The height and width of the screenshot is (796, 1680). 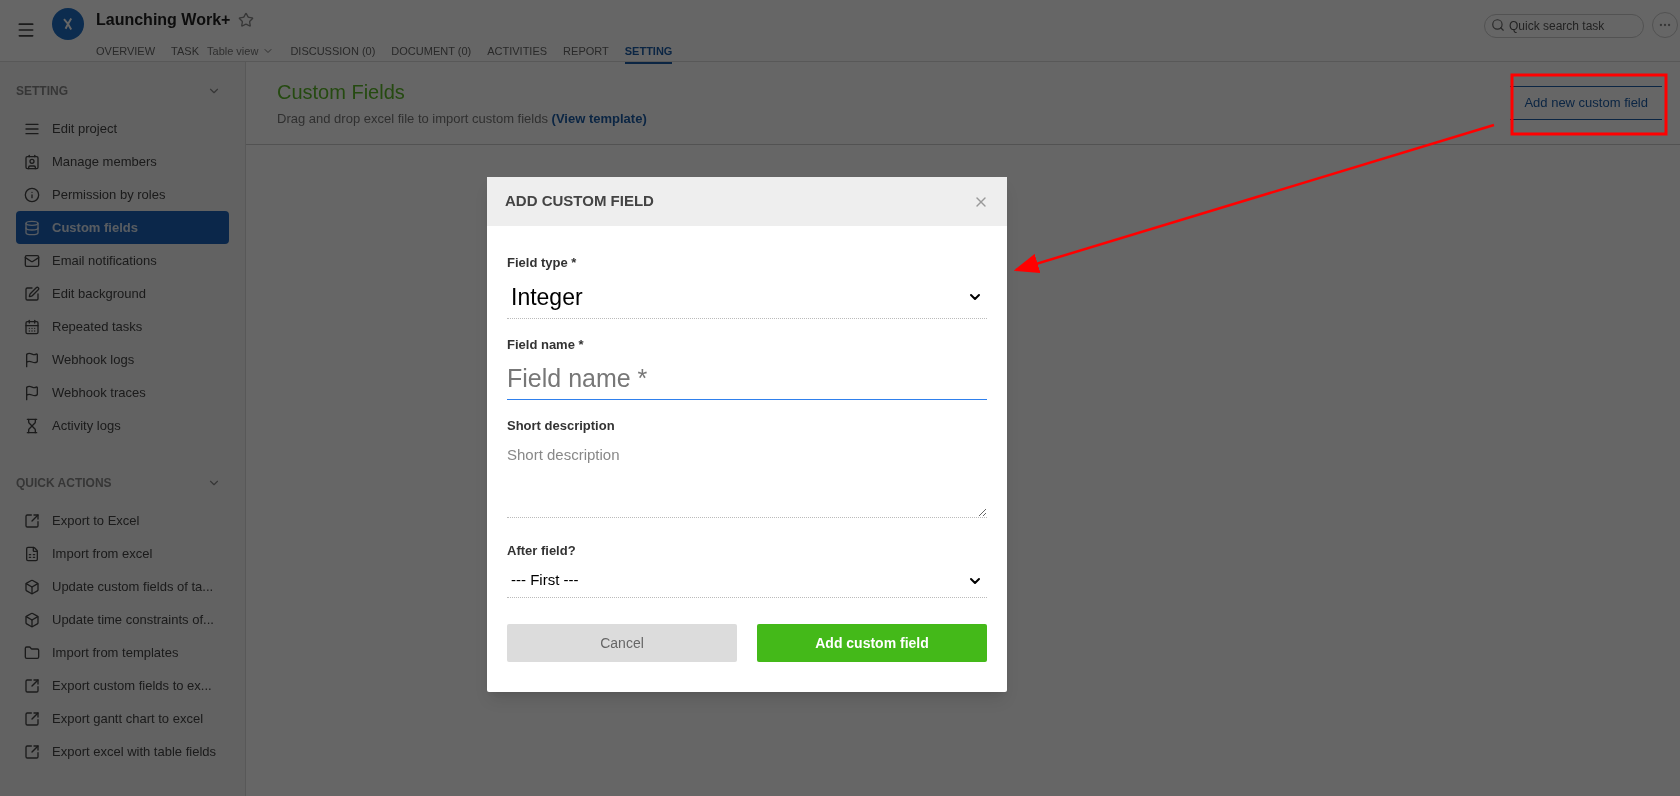 I want to click on nav-tab: ACTIVITIES, so click(x=517, y=52).